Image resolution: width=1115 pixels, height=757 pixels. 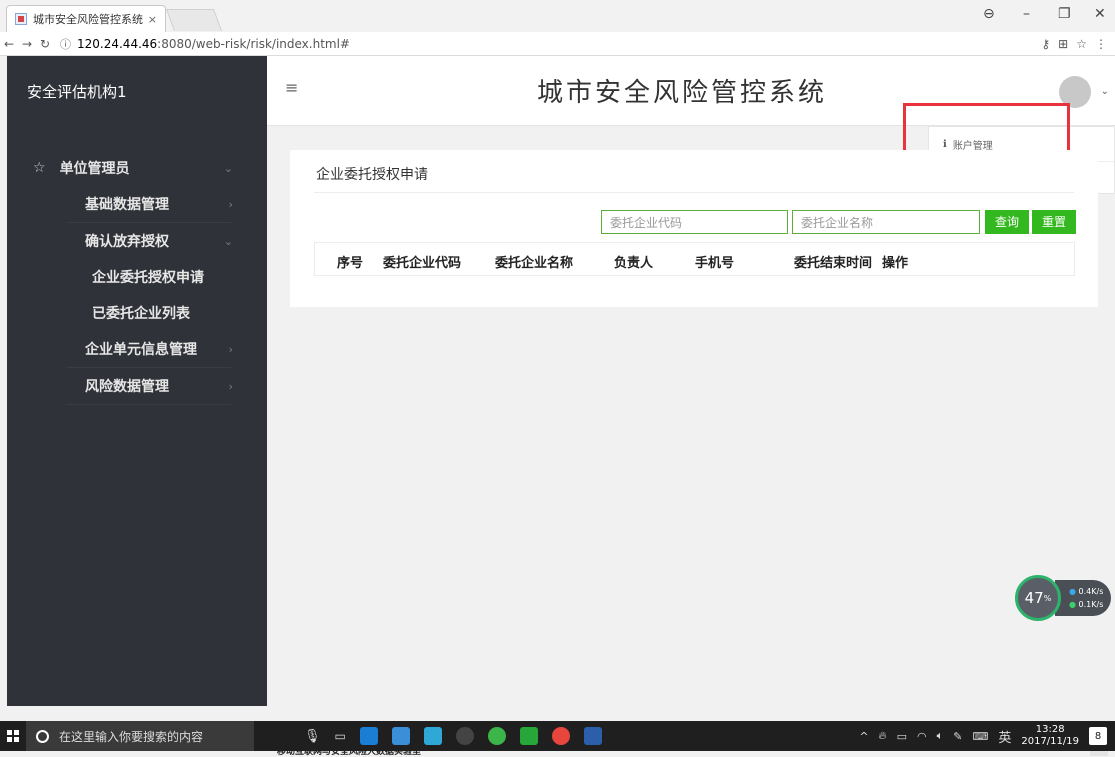 What do you see at coordinates (863, 736) in the screenshot?
I see `chevron-up-icon: ^` at bounding box center [863, 736].